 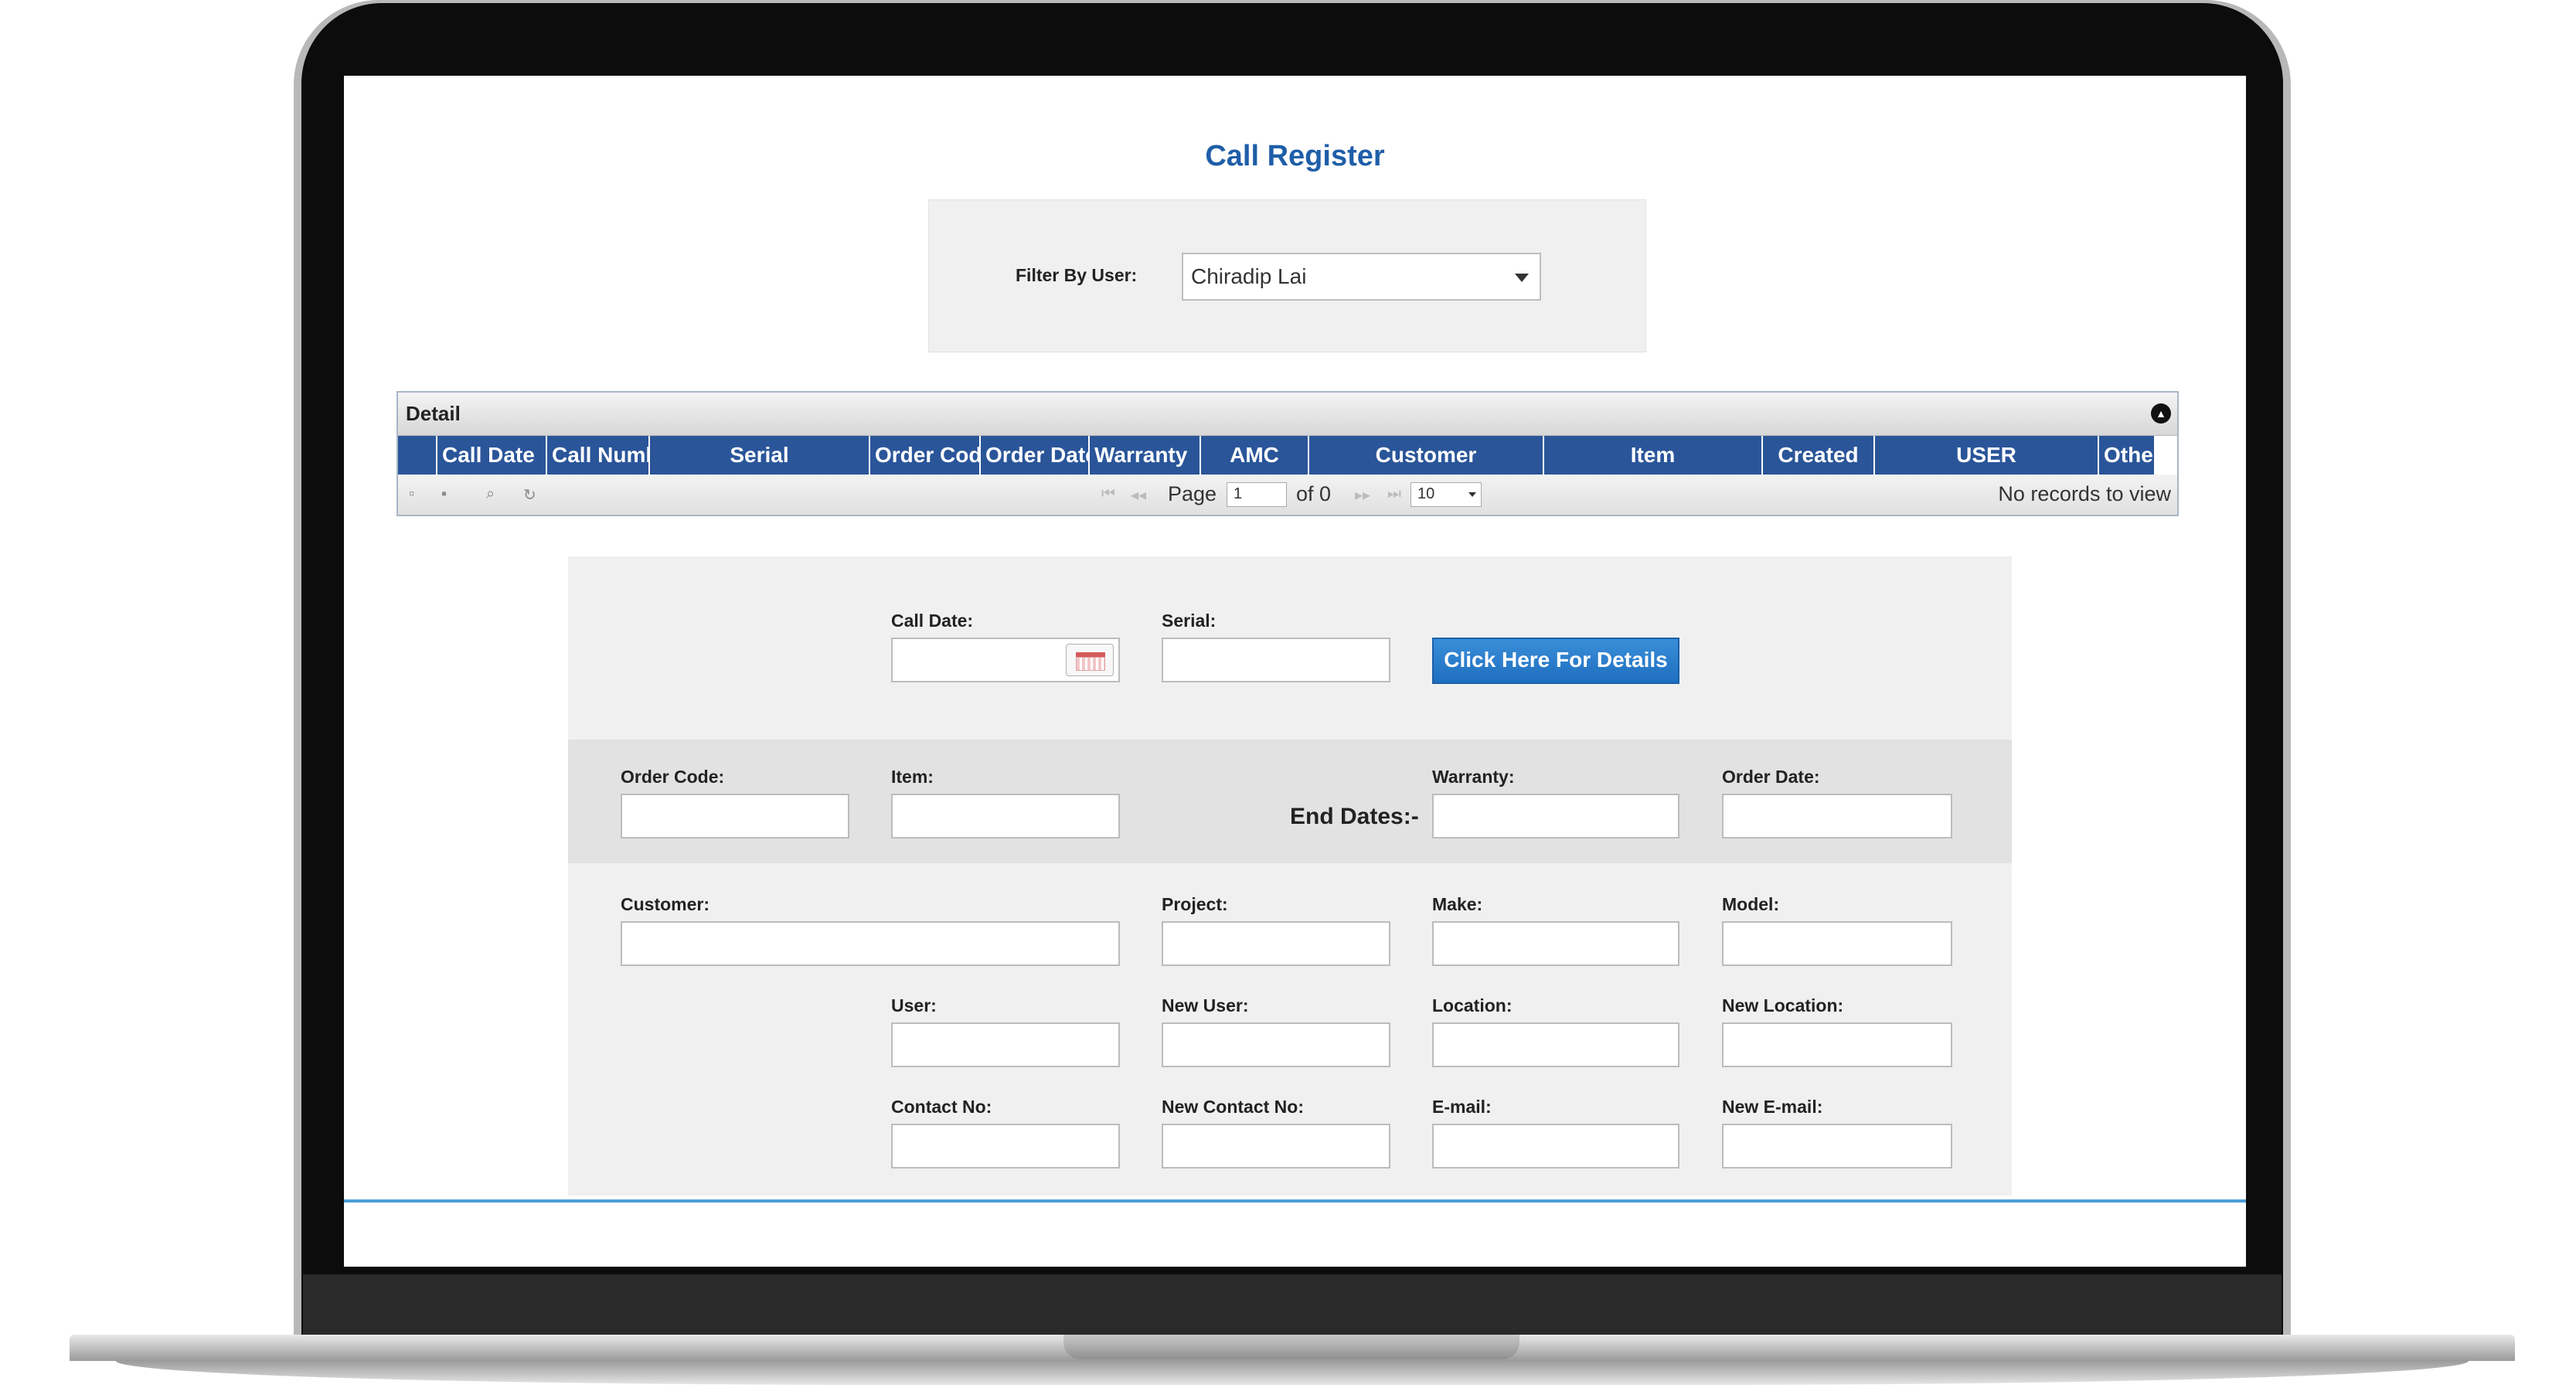 What do you see at coordinates (1077, 275) in the screenshot?
I see `filter-by-user-label: Filter By User:` at bounding box center [1077, 275].